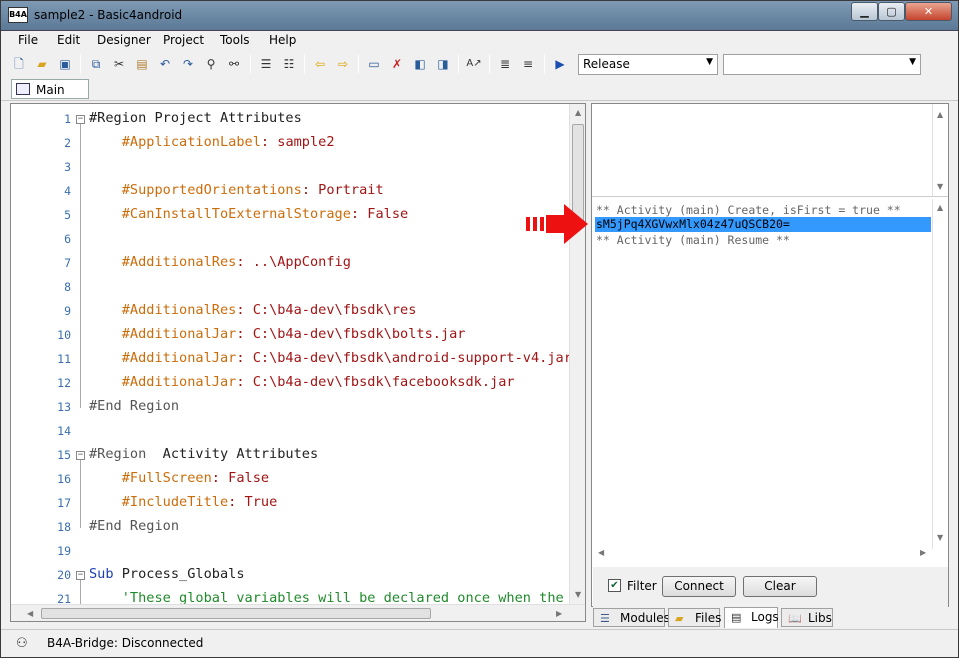  What do you see at coordinates (762, 552) in the screenshot?
I see `log-horizontal-scrollbar: ◀ ▶` at bounding box center [762, 552].